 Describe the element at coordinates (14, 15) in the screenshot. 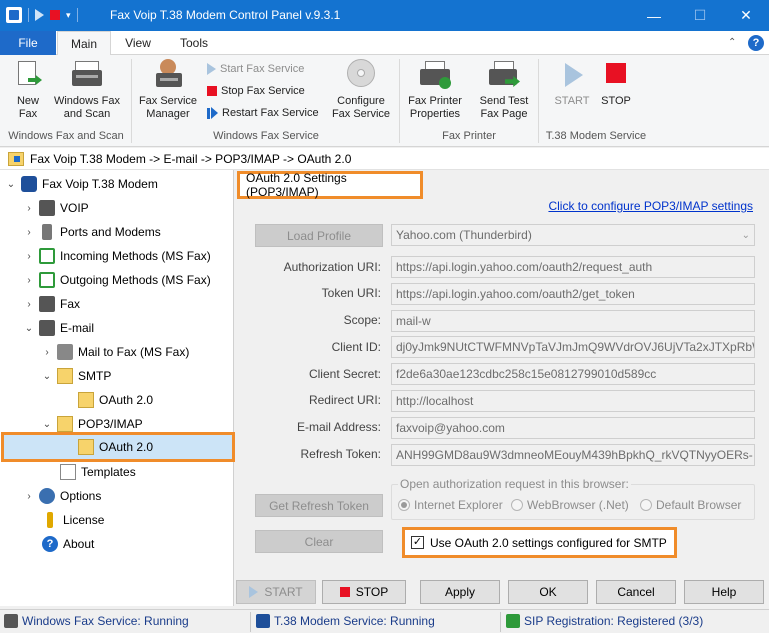

I see `app-icon` at that location.